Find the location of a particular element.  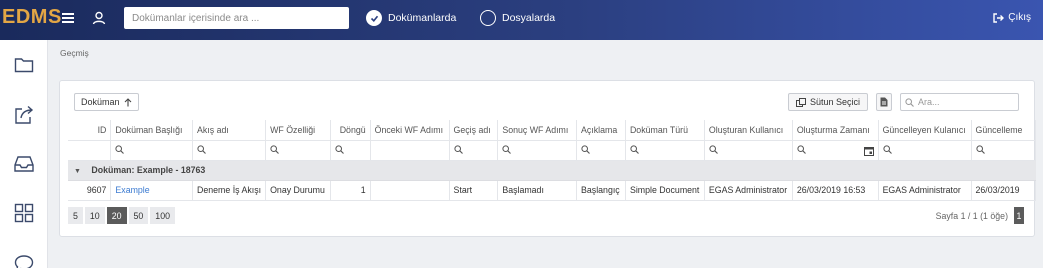

radio-files-label: Dosyalarda is located at coordinates (529, 18).